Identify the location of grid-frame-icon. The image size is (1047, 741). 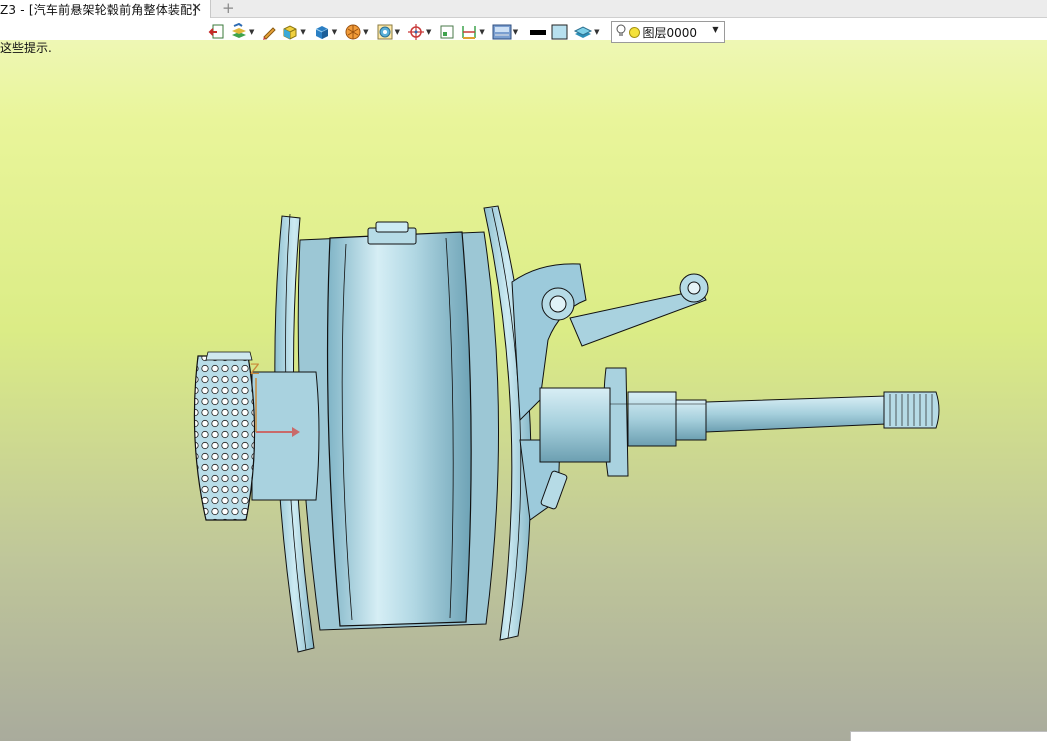
(447, 32).